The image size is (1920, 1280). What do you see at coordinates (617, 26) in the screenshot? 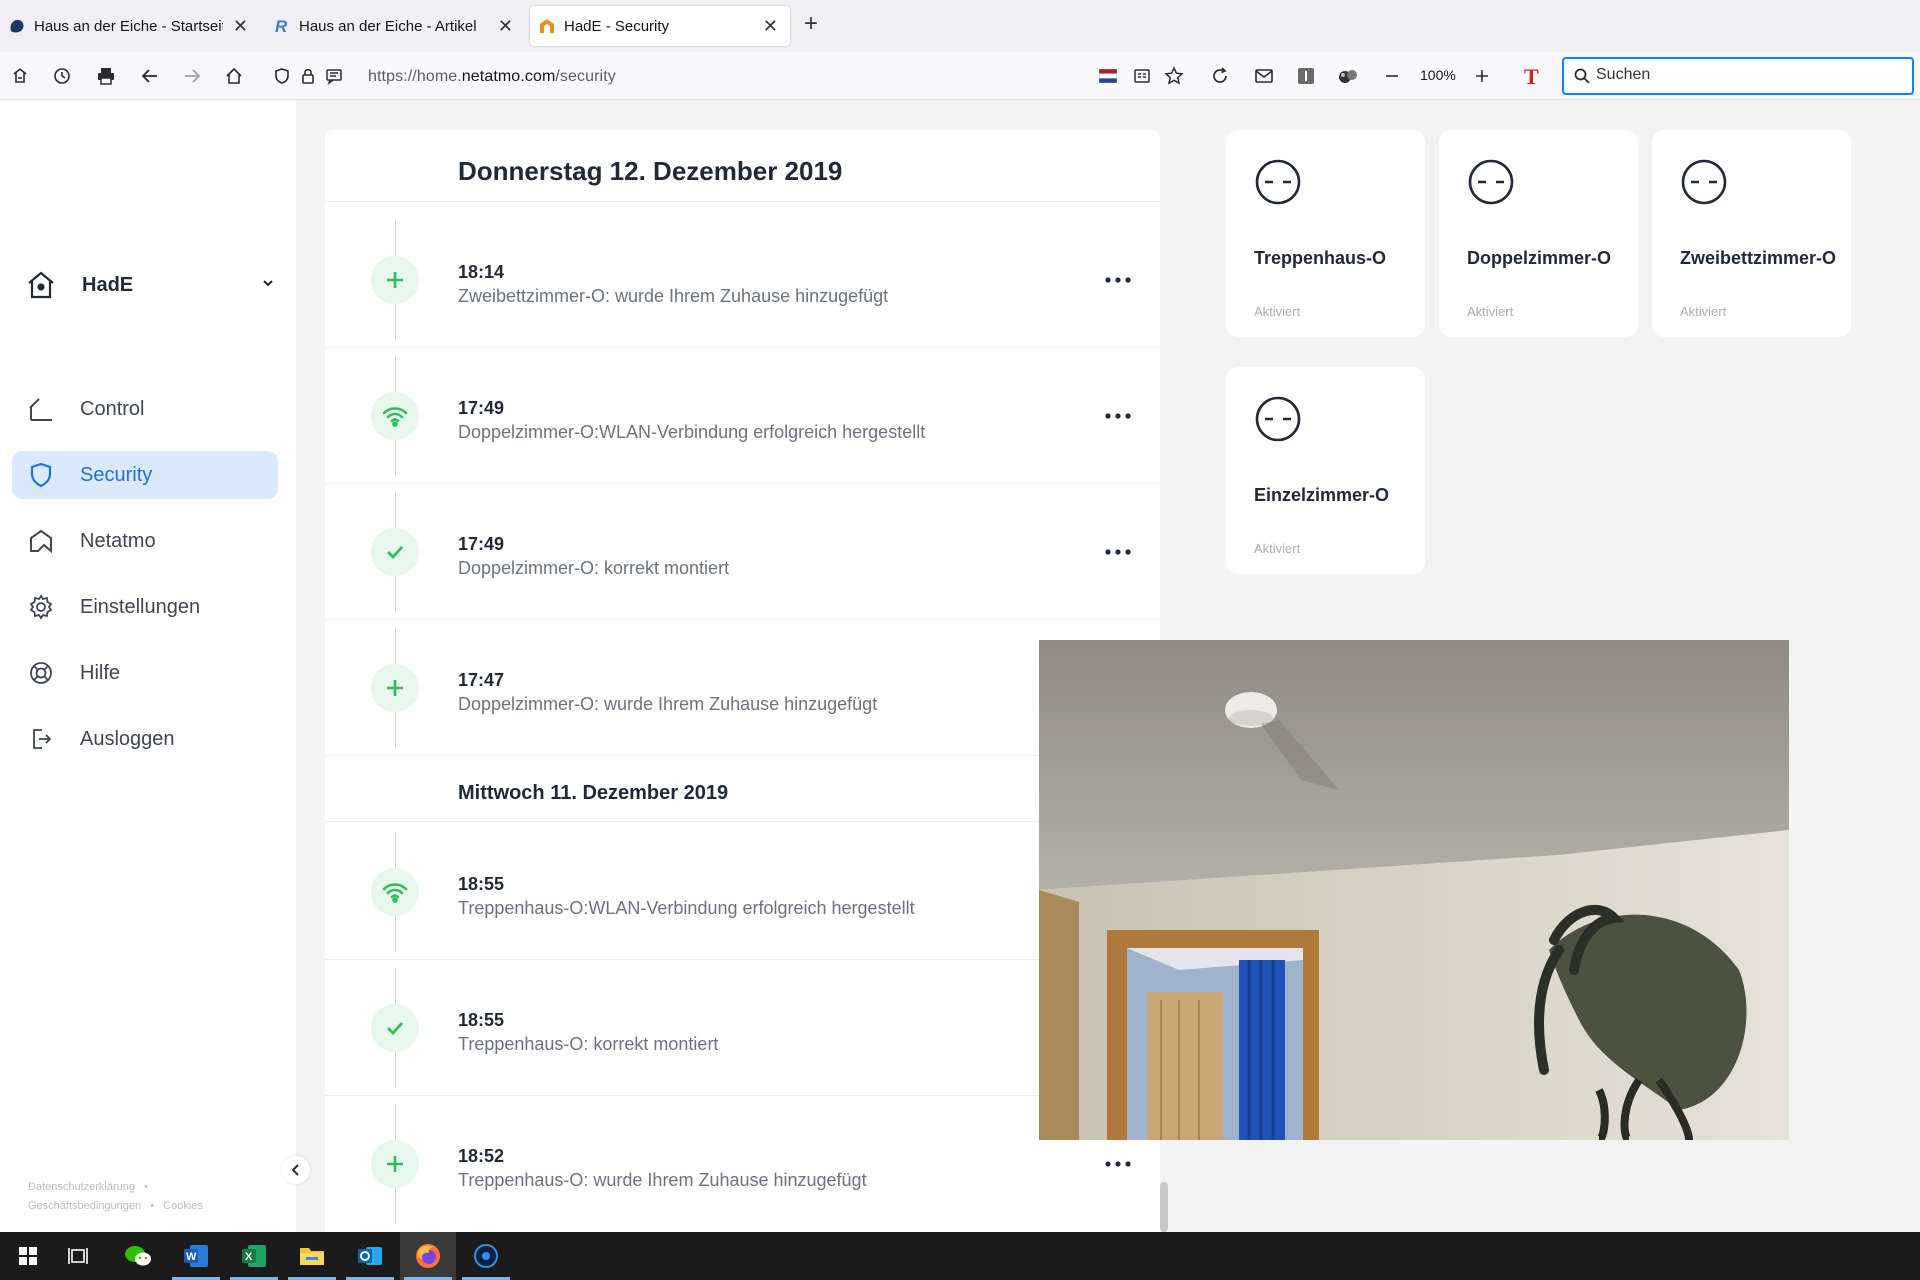
I see `tab-title: HadE - Security` at bounding box center [617, 26].